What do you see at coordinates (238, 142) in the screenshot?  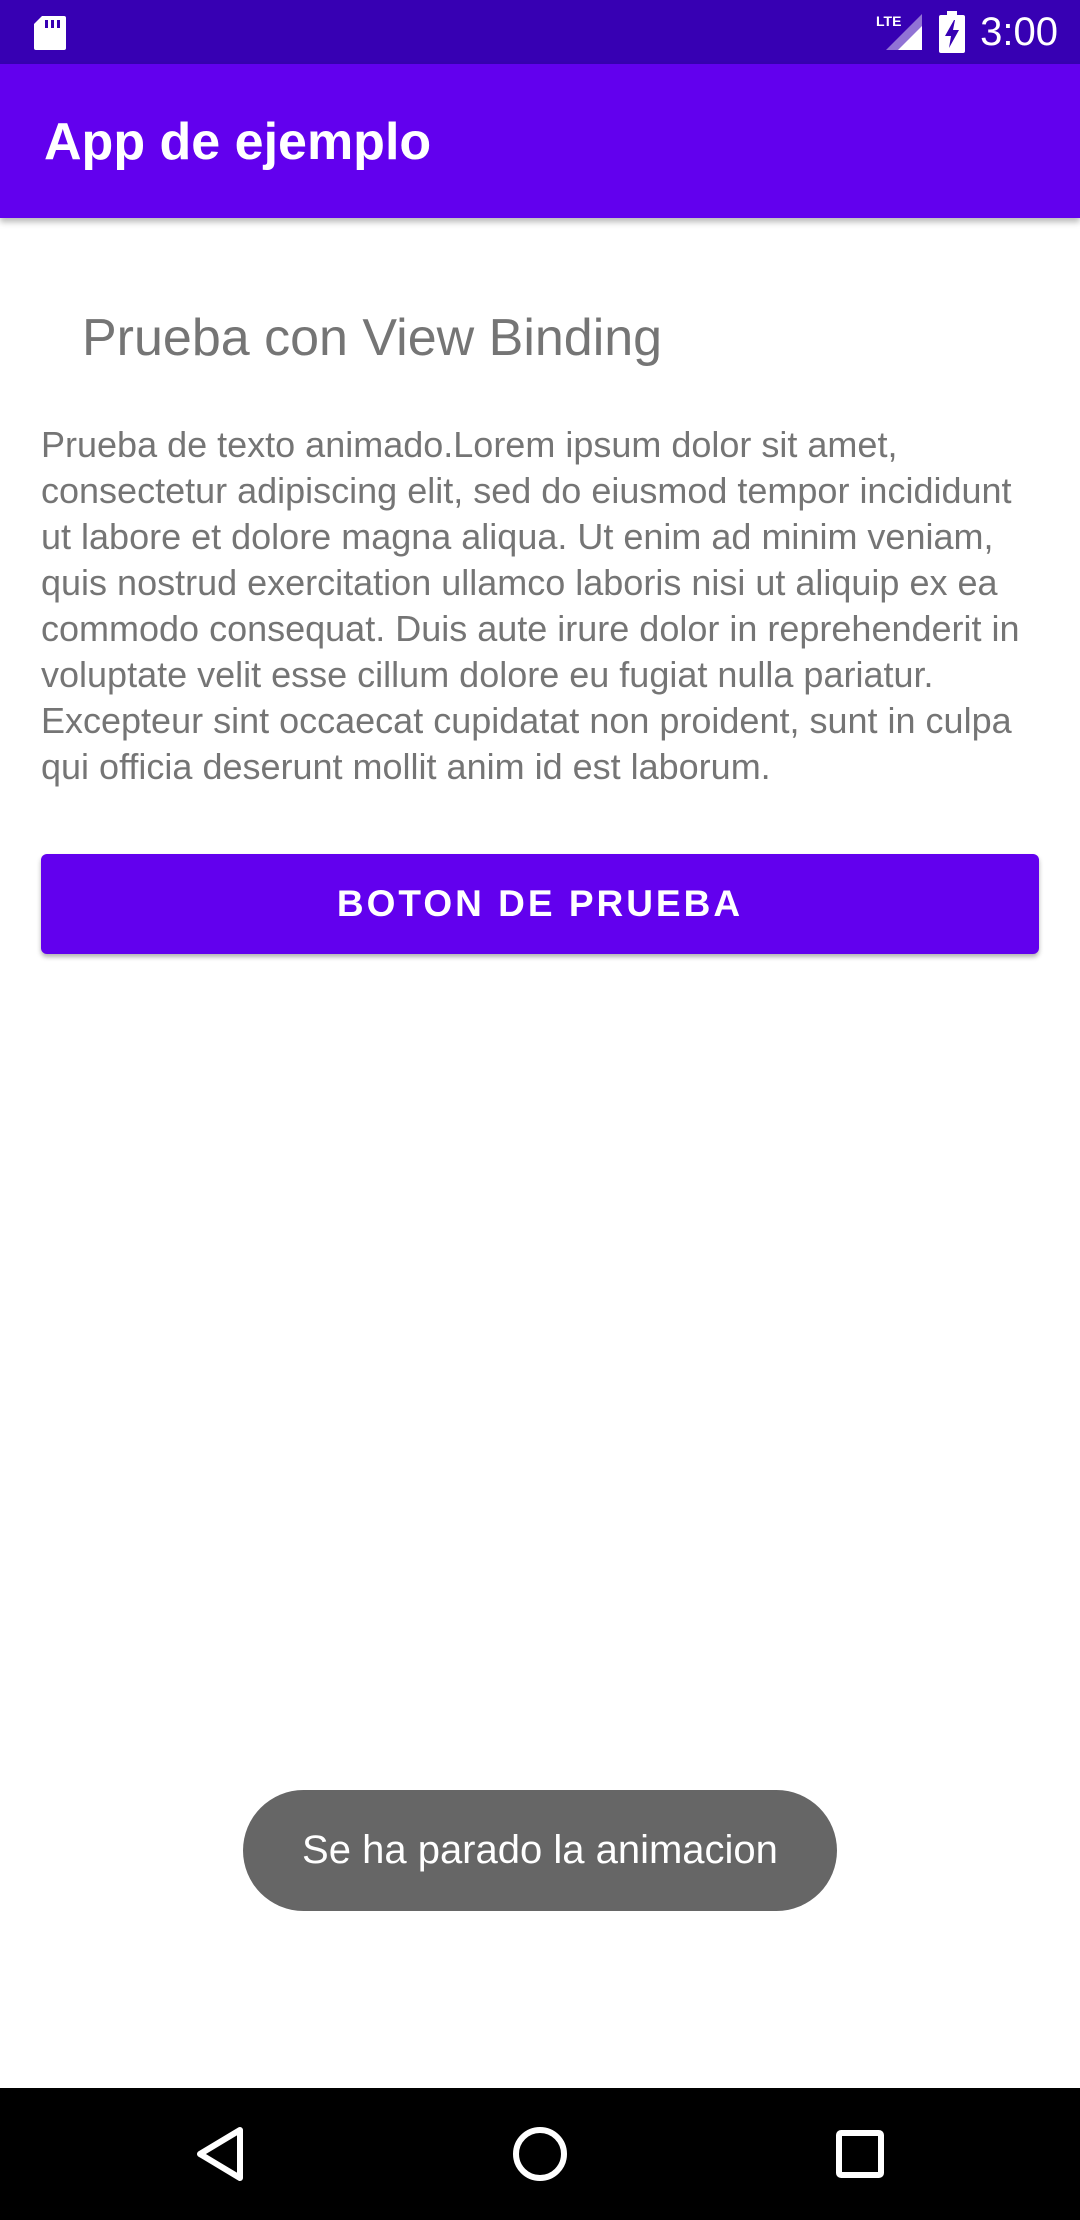 I see `app-title: App de ejemplo` at bounding box center [238, 142].